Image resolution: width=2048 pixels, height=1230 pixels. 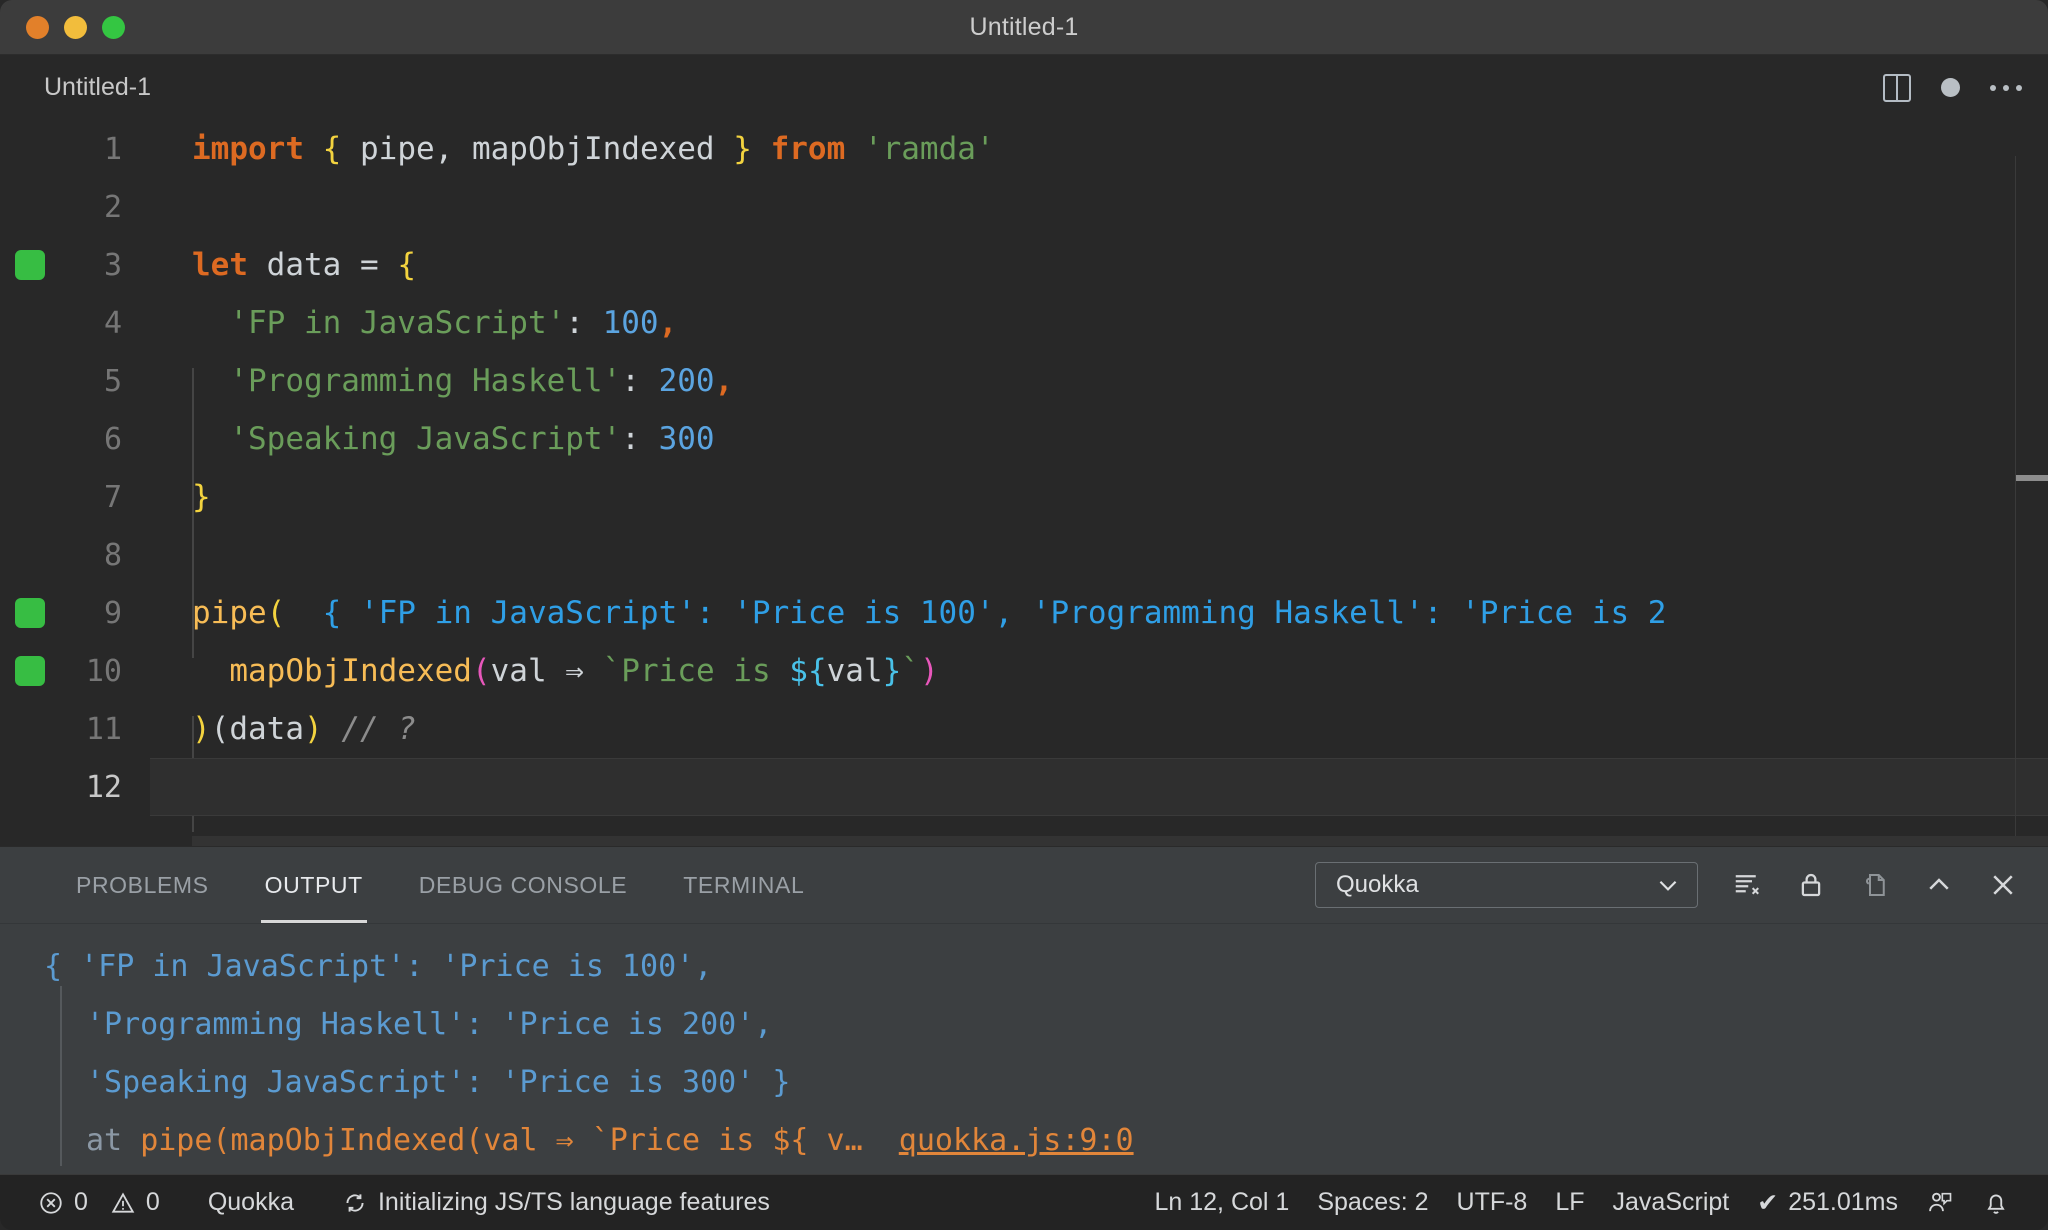 I want to click on status-quokka: Quokka, so click(x=251, y=1202).